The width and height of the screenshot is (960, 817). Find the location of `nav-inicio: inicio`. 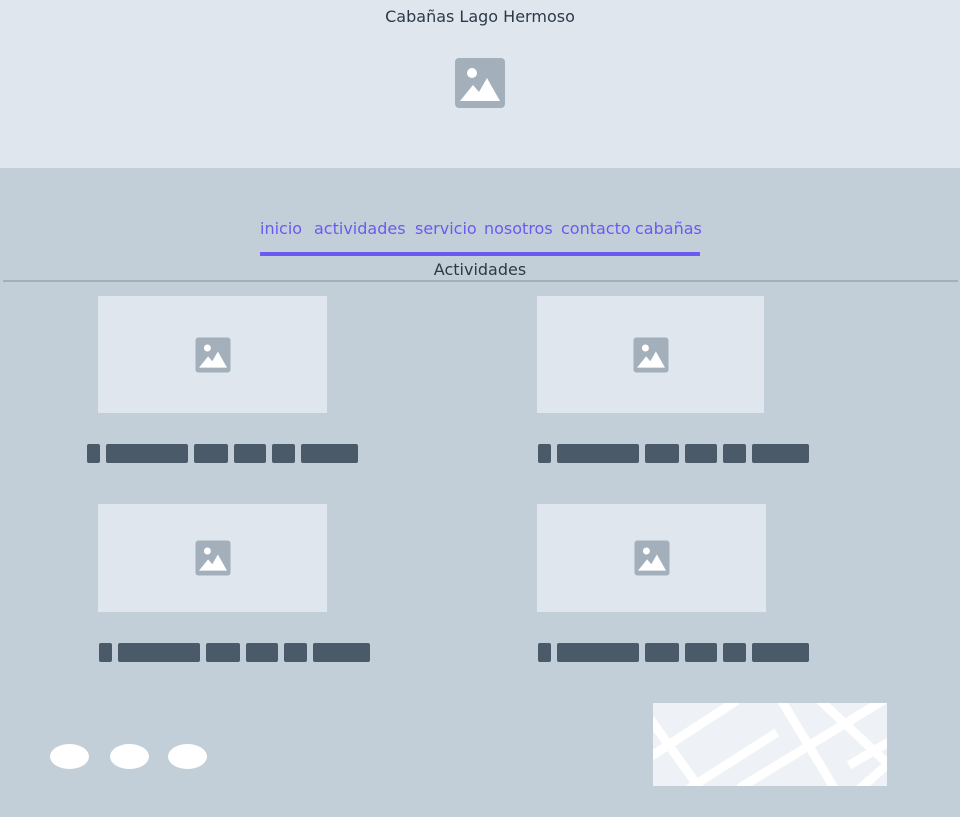

nav-inicio: inicio is located at coordinates (281, 228).